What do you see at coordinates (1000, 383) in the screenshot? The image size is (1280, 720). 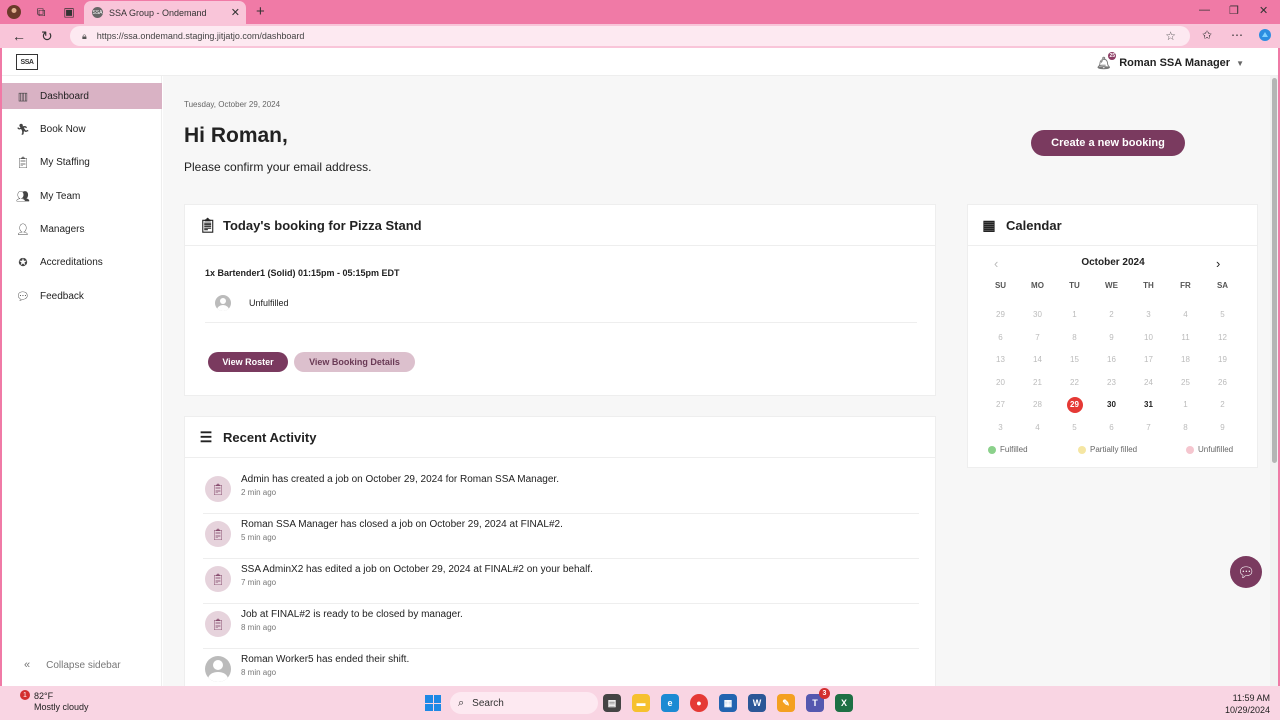 I see `calendar-day: 20` at bounding box center [1000, 383].